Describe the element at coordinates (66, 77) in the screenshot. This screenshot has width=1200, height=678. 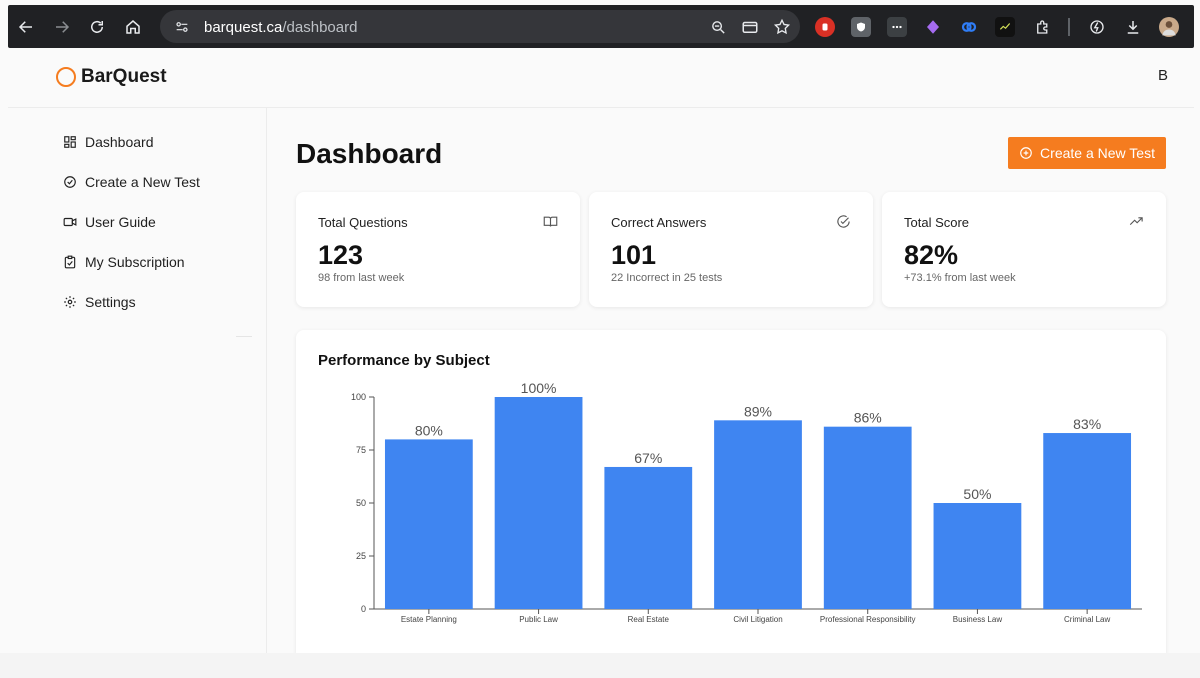
I see `logo-ring-icon` at that location.